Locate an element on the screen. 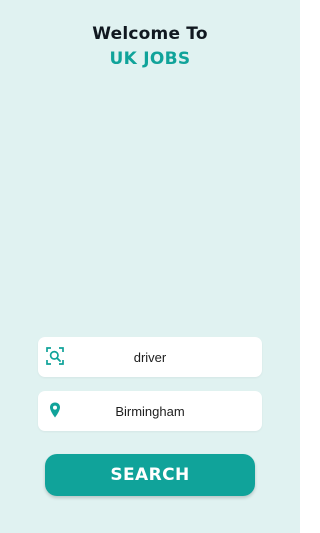 The height and width of the screenshot is (533, 320). search-icon is located at coordinates (55, 356).